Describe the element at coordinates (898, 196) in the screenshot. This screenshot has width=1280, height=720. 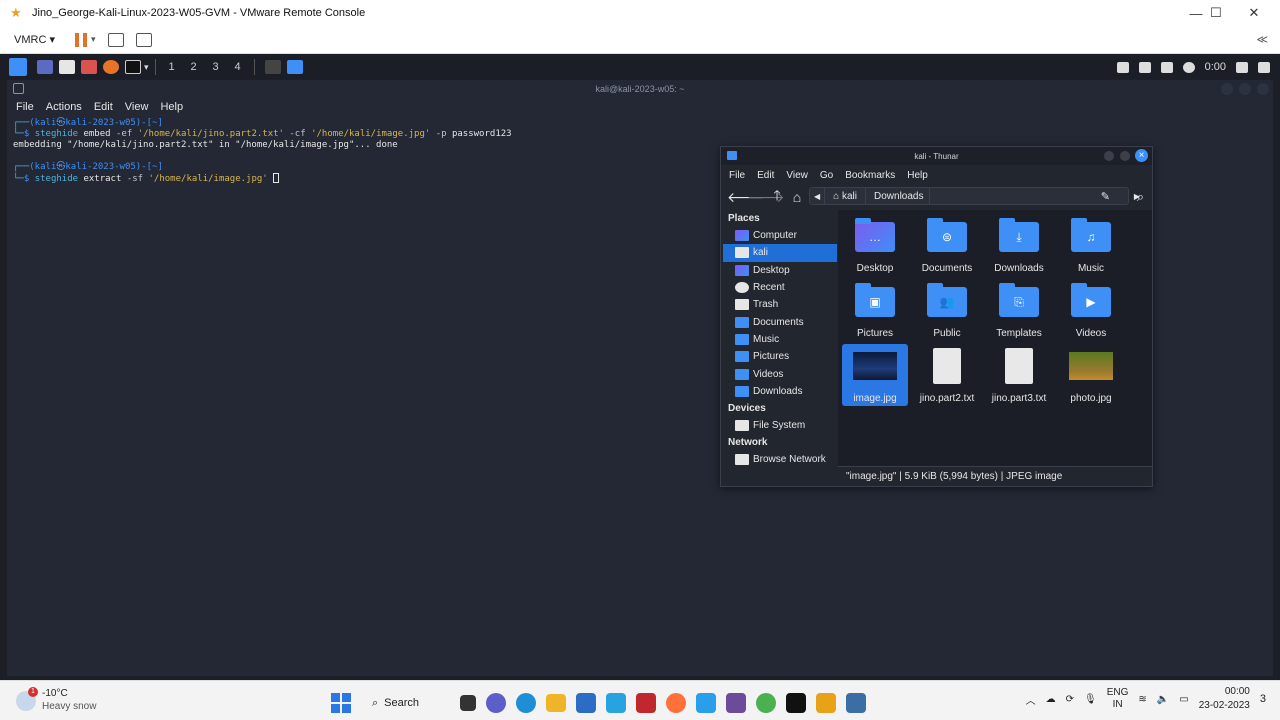
I see `path-segment-downloads: Downloads` at that location.